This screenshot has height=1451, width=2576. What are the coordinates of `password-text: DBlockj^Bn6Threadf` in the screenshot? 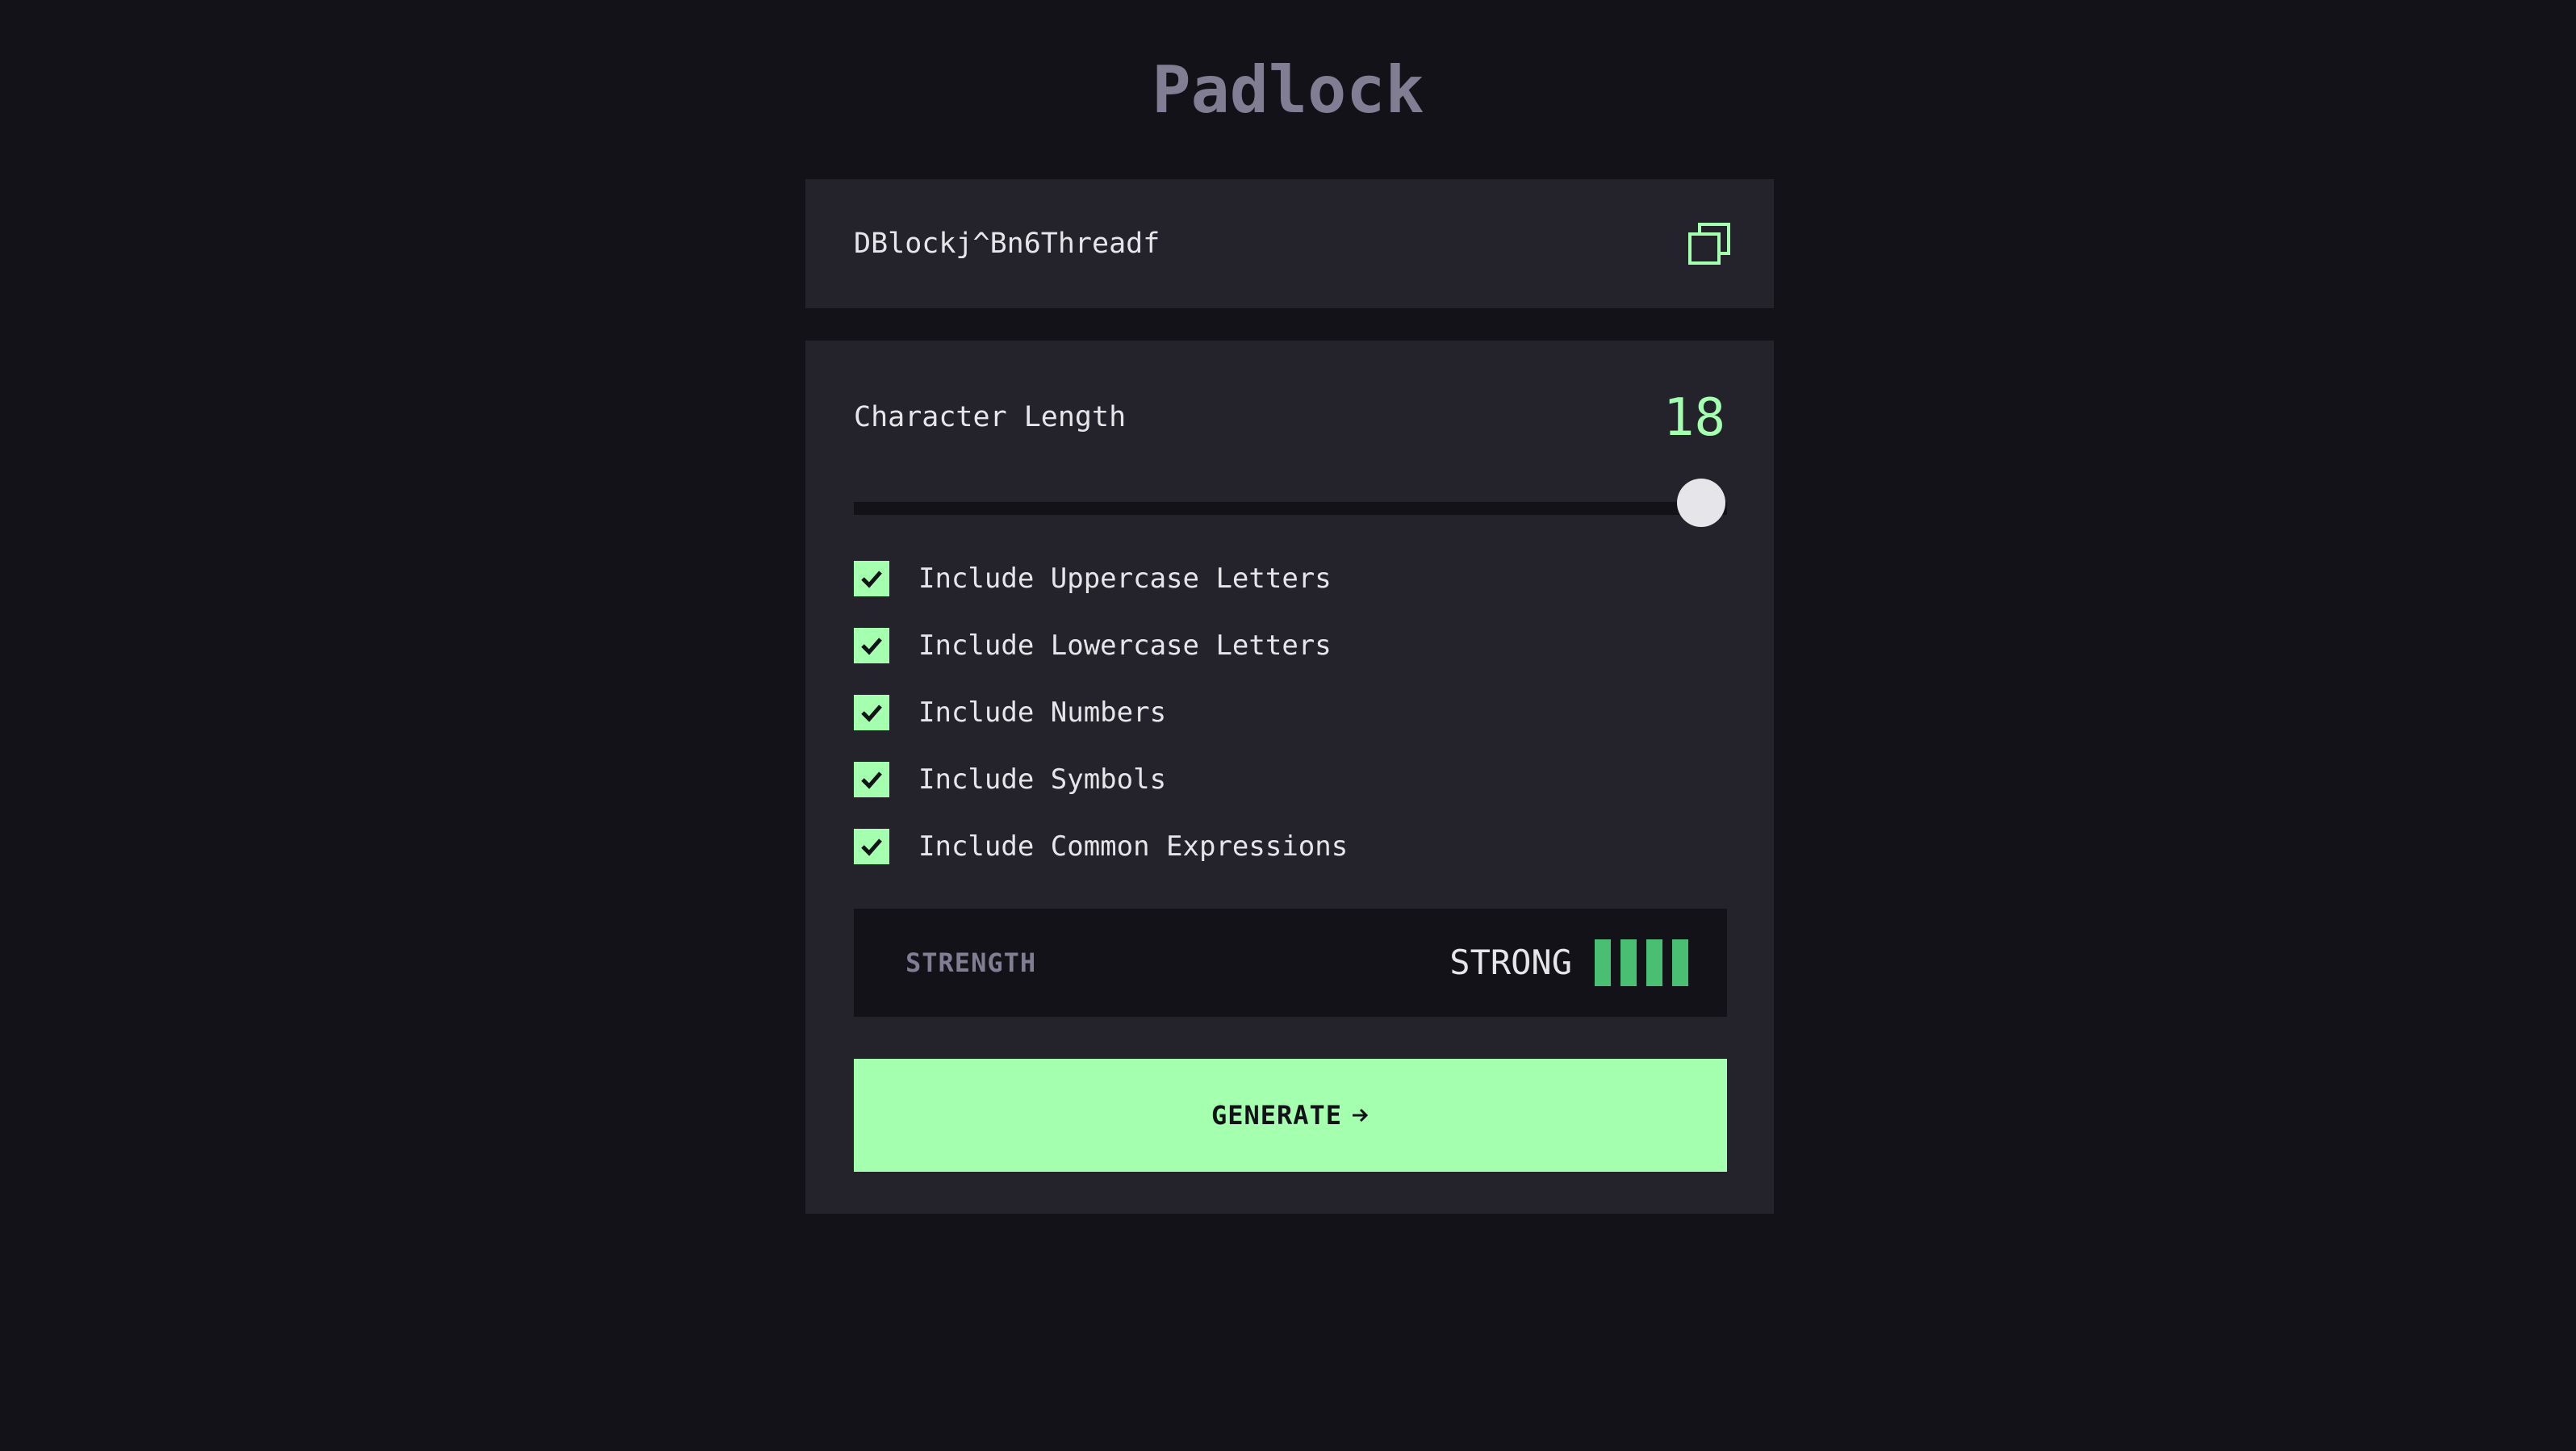 It's located at (1007, 244).